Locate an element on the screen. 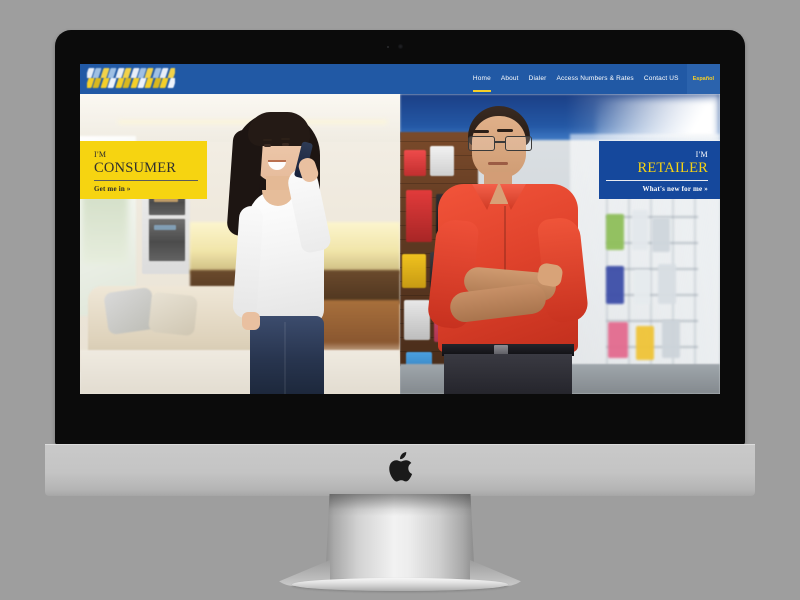 This screenshot has width=800, height=600. apple-logo-icon is located at coordinates (400, 467).